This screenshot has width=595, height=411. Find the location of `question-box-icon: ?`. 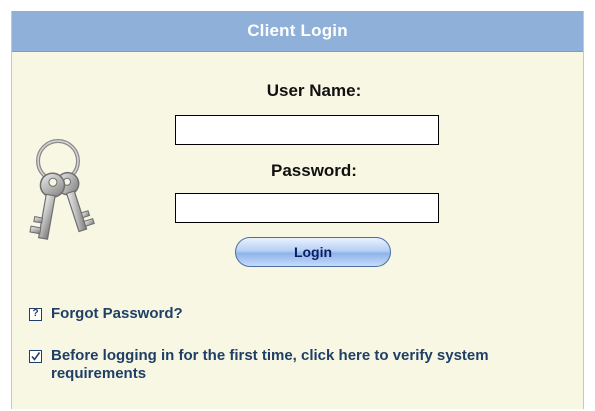

question-box-icon: ? is located at coordinates (35, 314).